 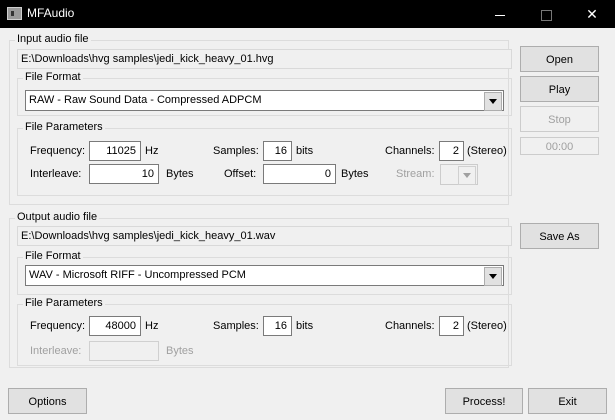 I want to click on input-channels-label: Channels:, so click(x=410, y=151).